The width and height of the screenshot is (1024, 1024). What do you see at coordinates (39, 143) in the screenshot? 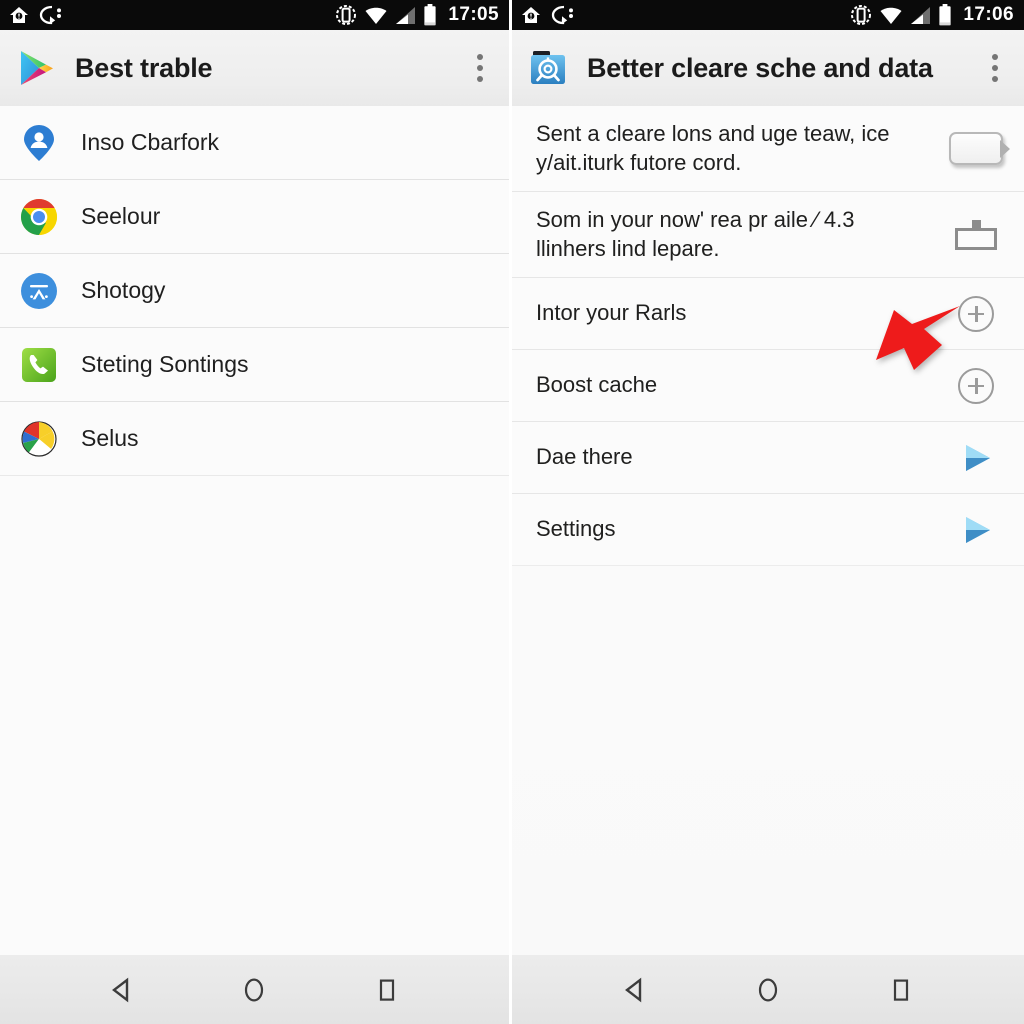
I see `account-pin-icon` at bounding box center [39, 143].